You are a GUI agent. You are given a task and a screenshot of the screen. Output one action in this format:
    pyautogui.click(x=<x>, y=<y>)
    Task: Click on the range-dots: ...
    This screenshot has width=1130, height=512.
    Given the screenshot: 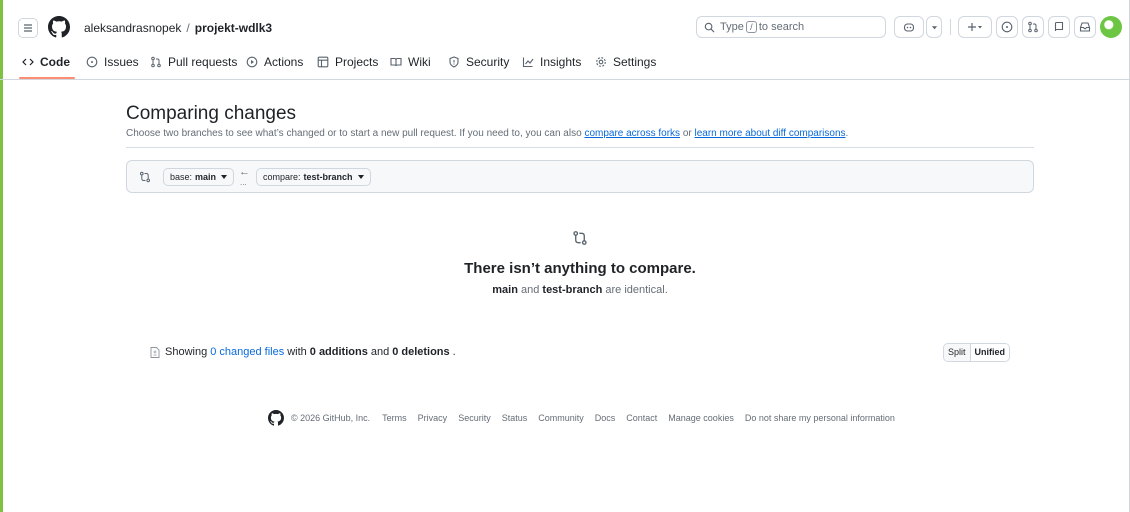 What is the action you would take?
    pyautogui.click(x=243, y=182)
    